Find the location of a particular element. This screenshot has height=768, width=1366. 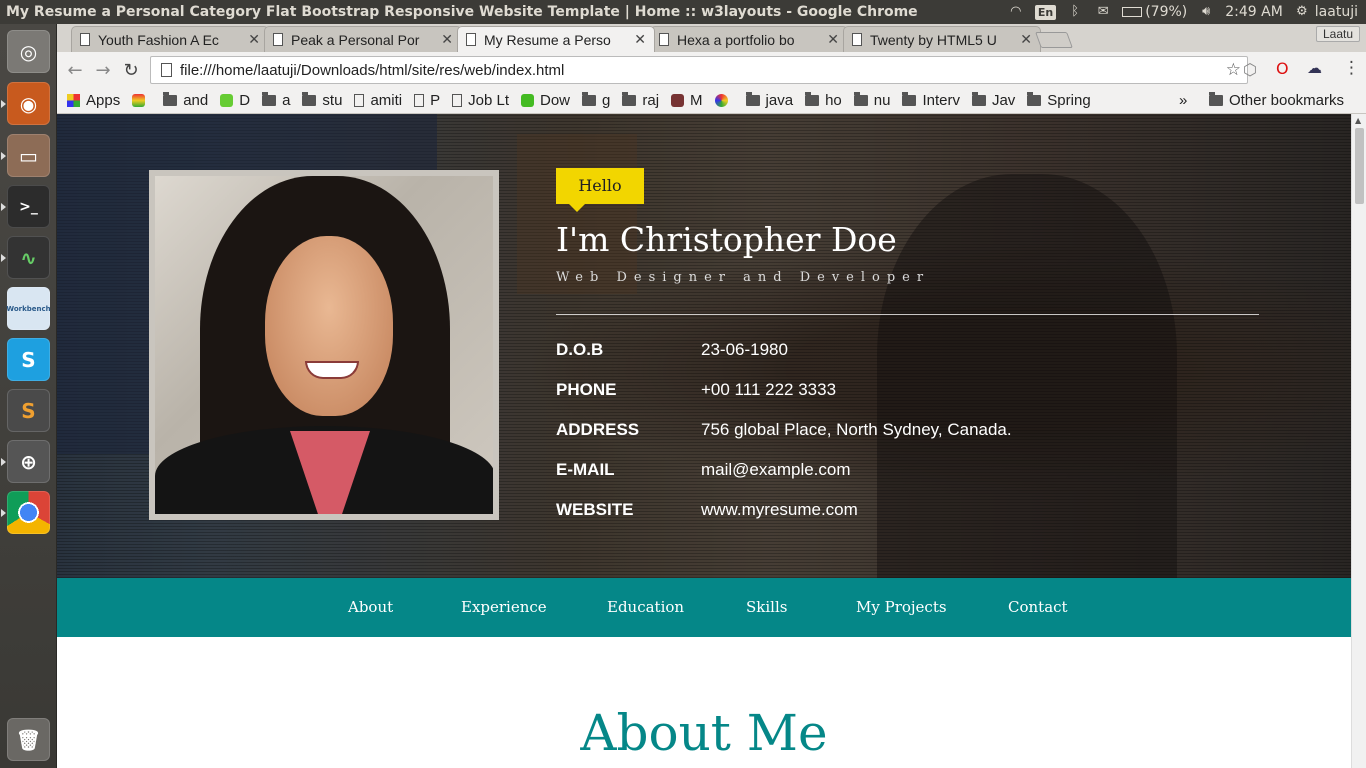

software-updater-icon: ⊕ is located at coordinates (25, 461).